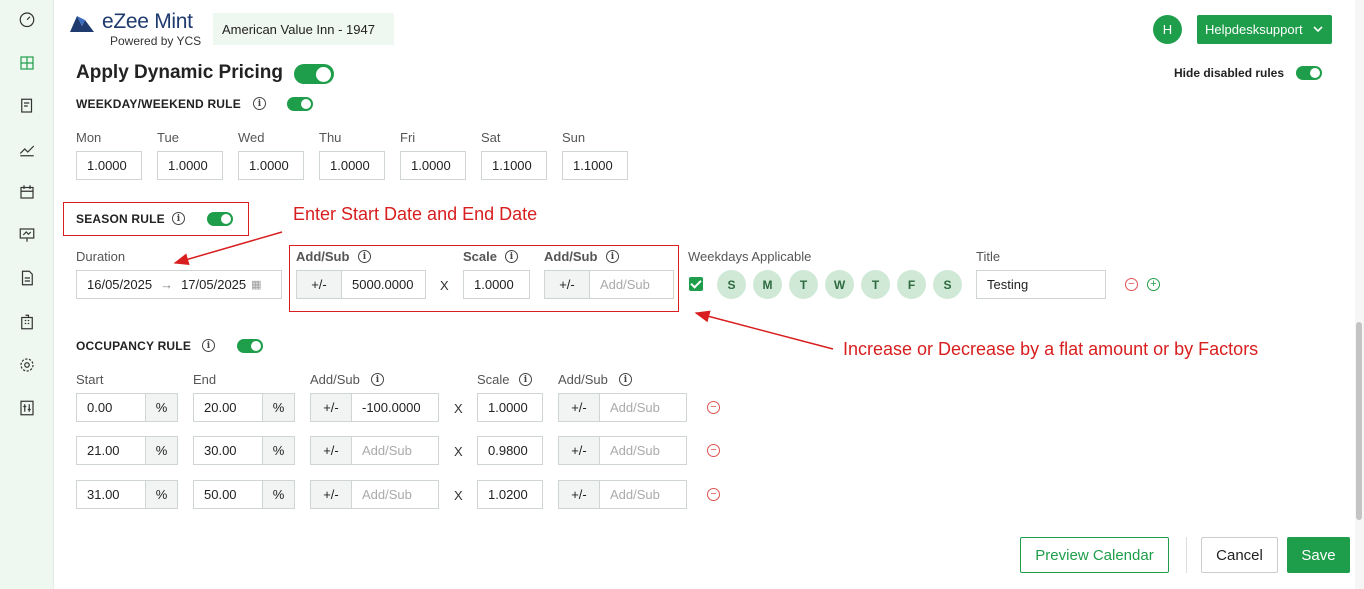  Describe the element at coordinates (134, 346) in the screenshot. I see `occupancy-rule-heading: OCCUPANCY RULE` at that location.